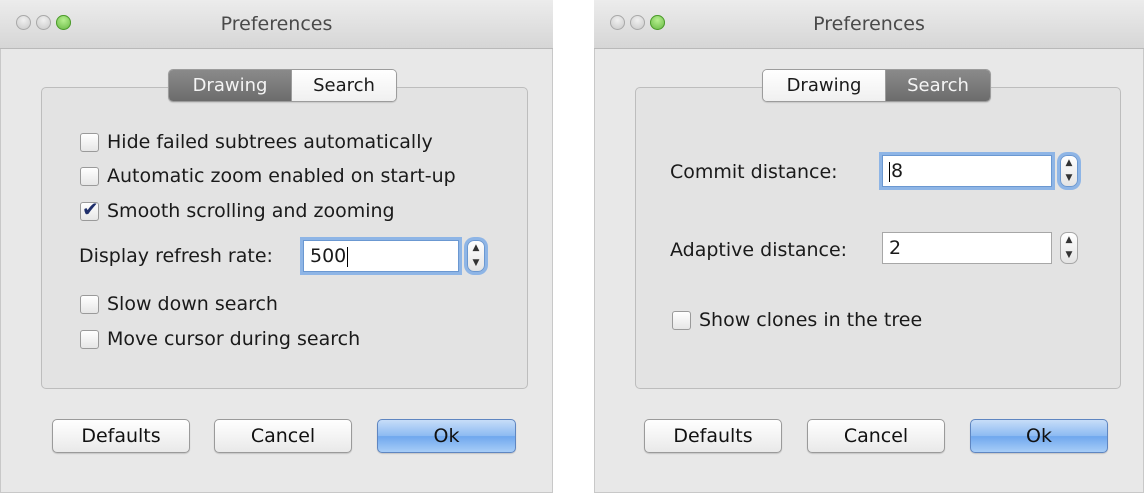  I want to click on refresh-rate-input: 500, so click(381, 256).